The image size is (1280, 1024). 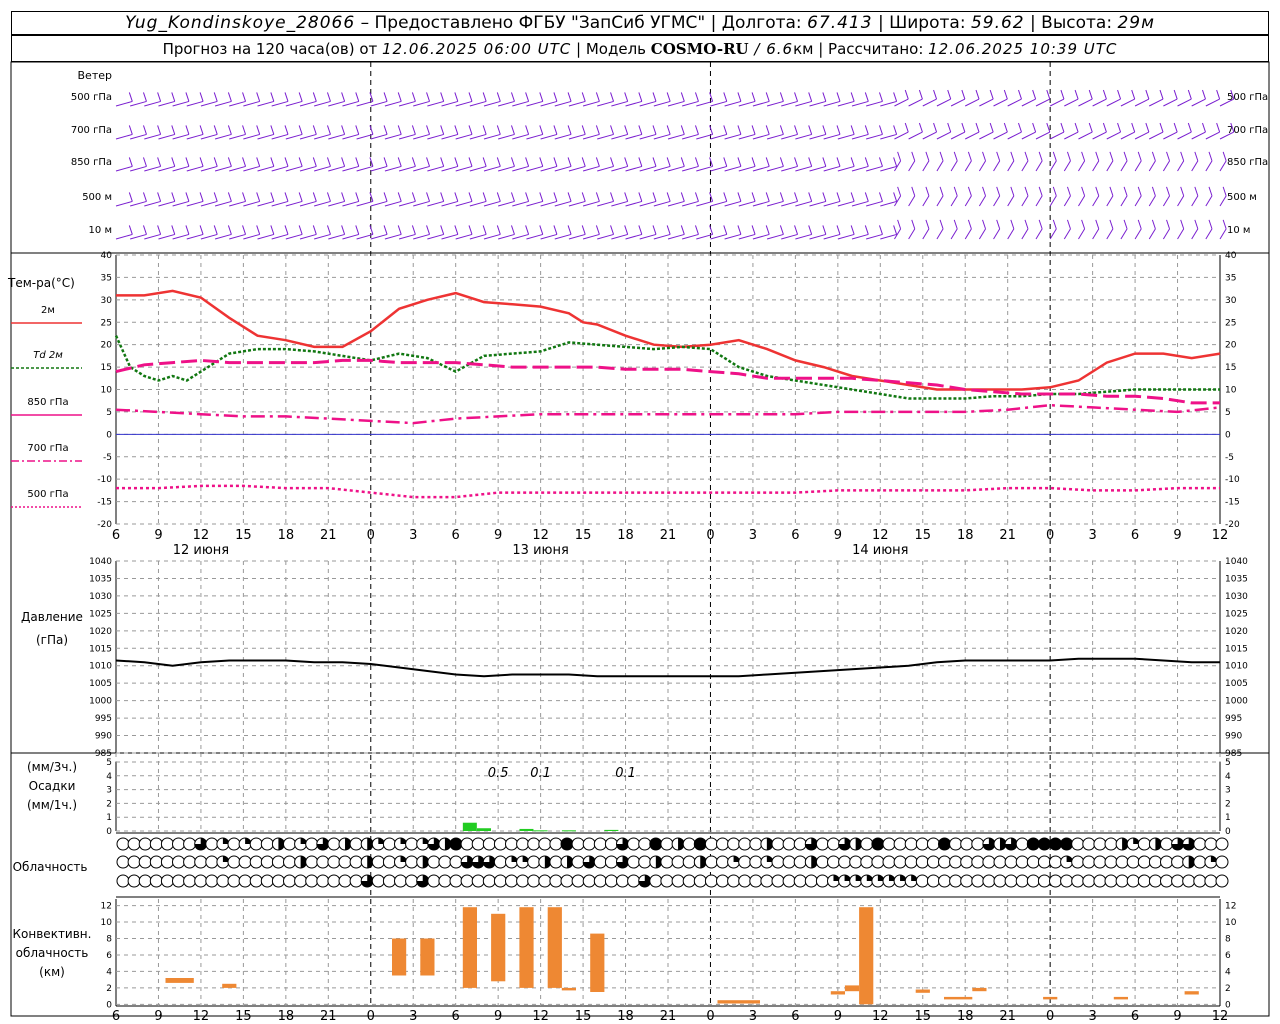 I want to click on temp-title: Тем-ра(°C), so click(x=41, y=283).